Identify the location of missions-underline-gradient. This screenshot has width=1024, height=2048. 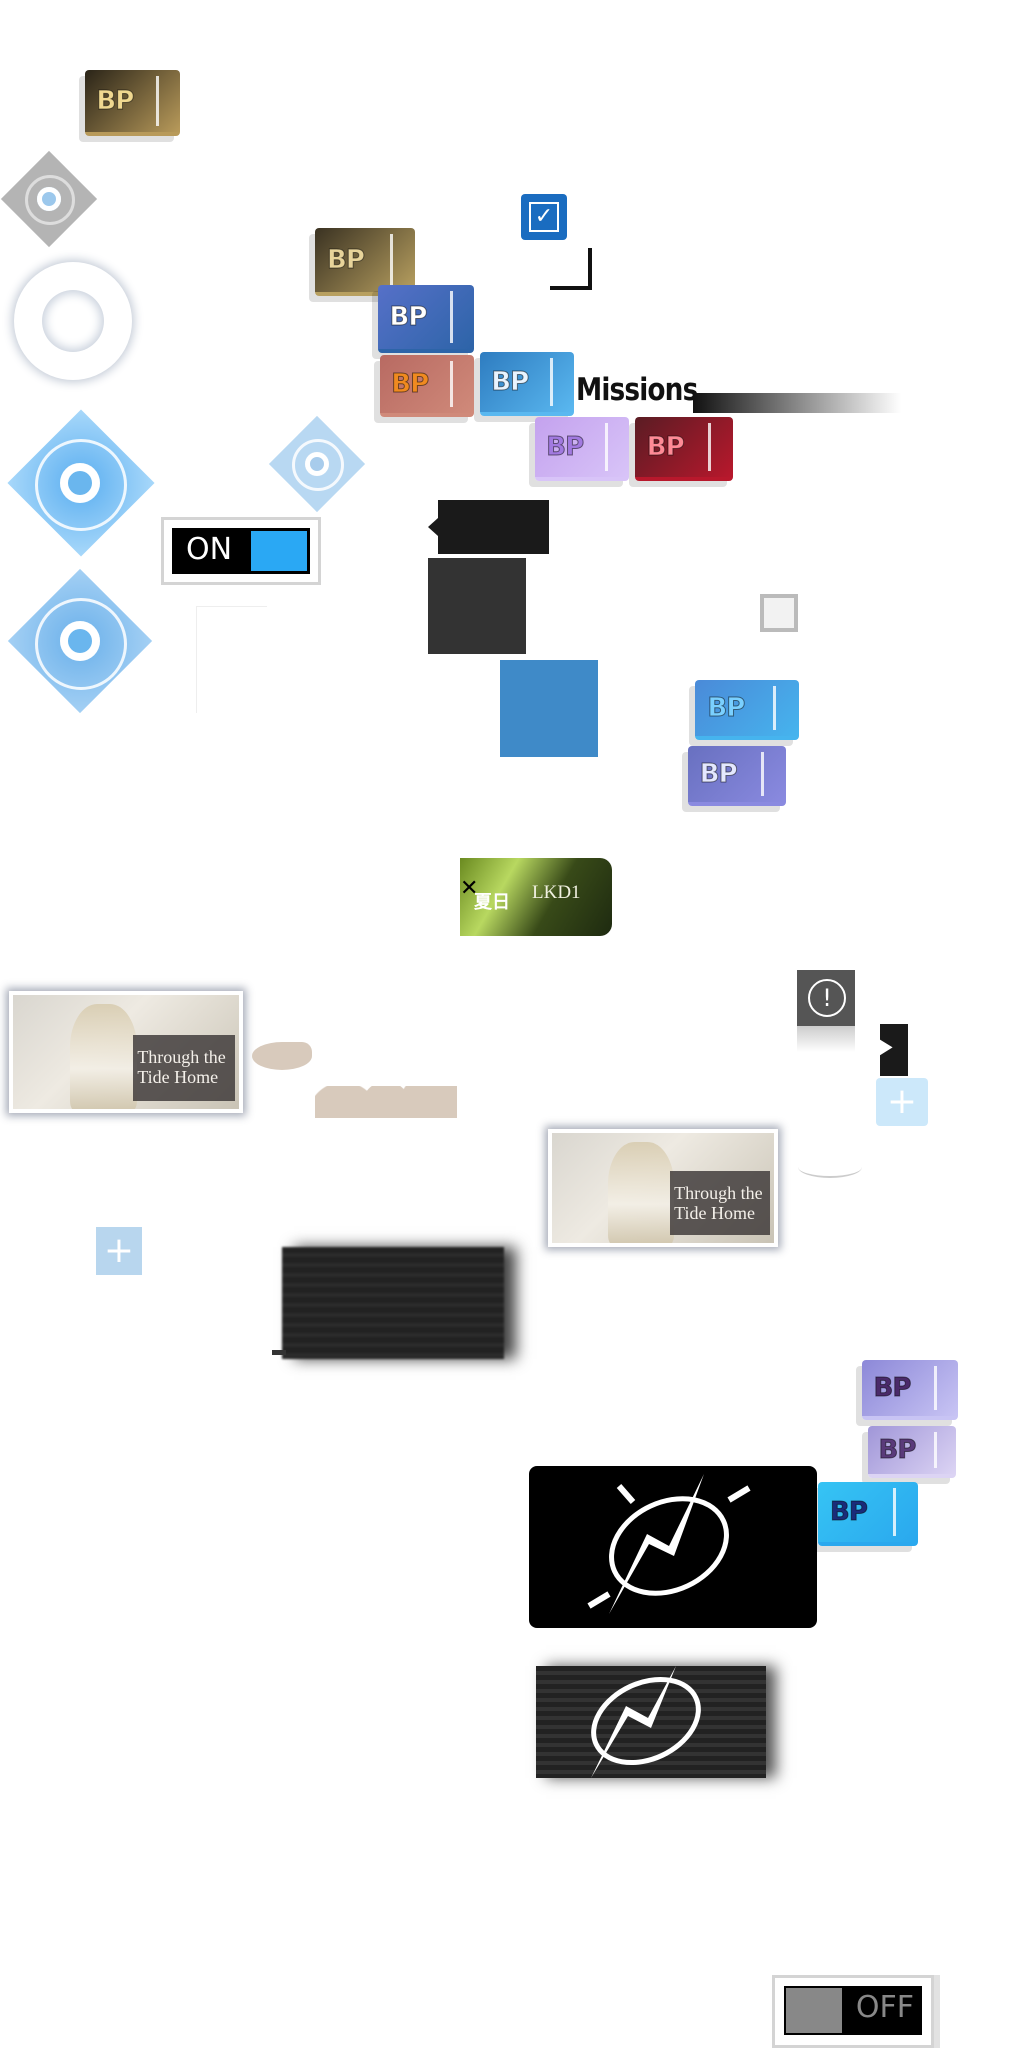
(797, 403).